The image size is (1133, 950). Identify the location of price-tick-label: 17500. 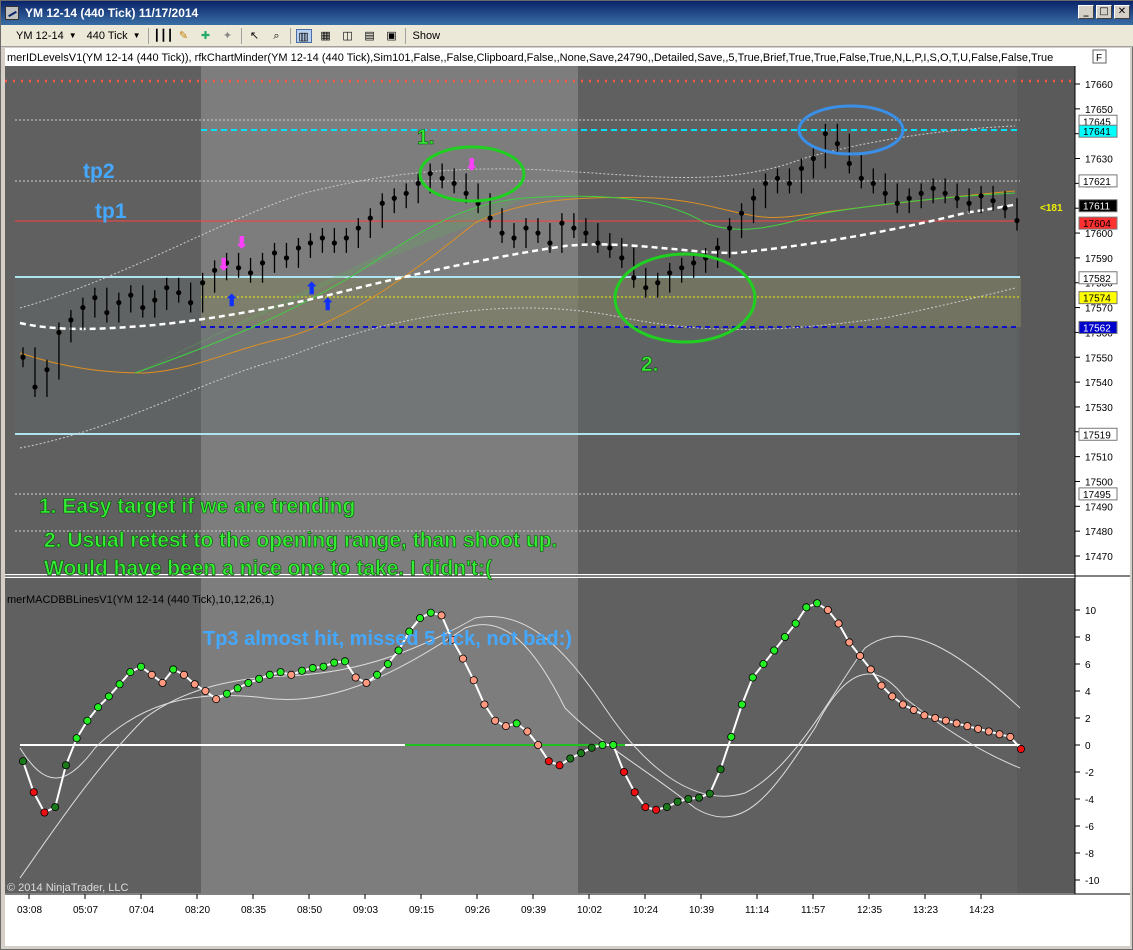
(1099, 482).